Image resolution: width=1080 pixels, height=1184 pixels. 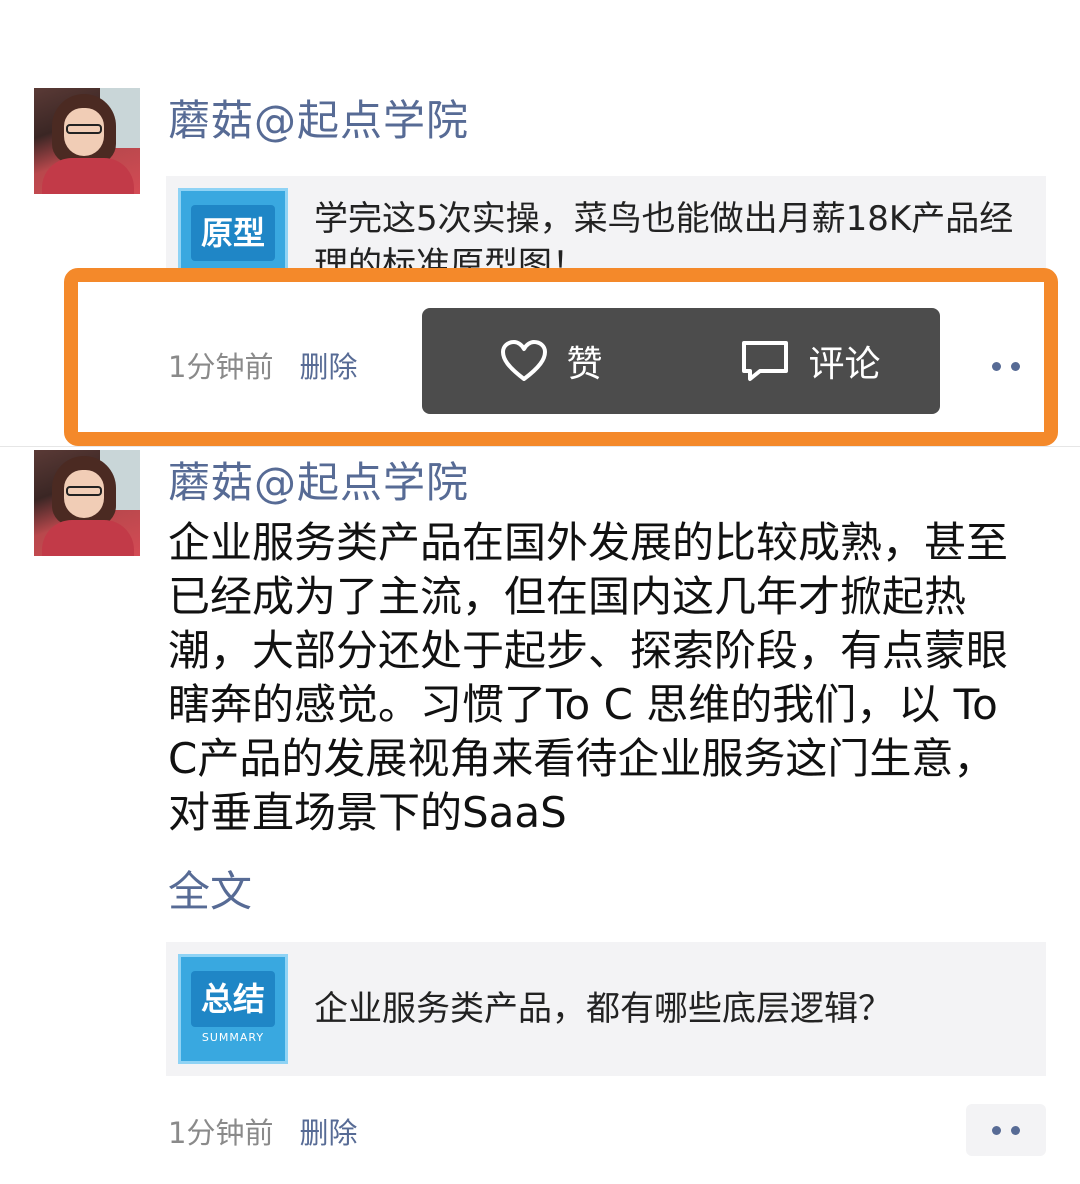 What do you see at coordinates (561, 357) in the screenshot?
I see `highlight-box` at bounding box center [561, 357].